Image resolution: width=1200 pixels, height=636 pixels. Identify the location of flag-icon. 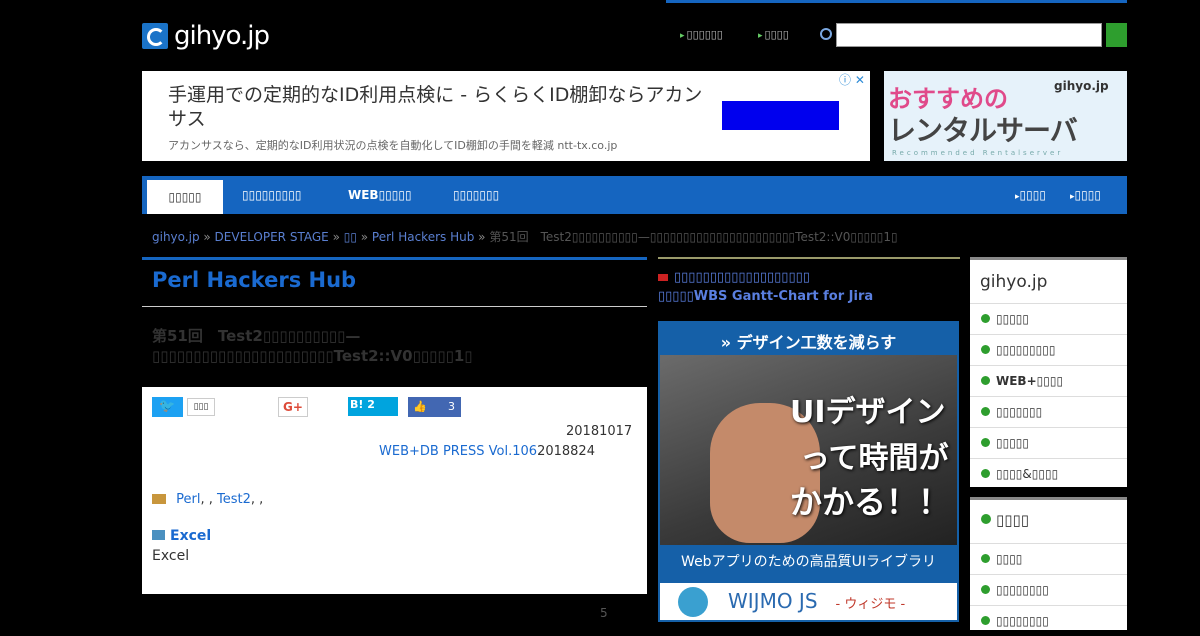
(663, 277).